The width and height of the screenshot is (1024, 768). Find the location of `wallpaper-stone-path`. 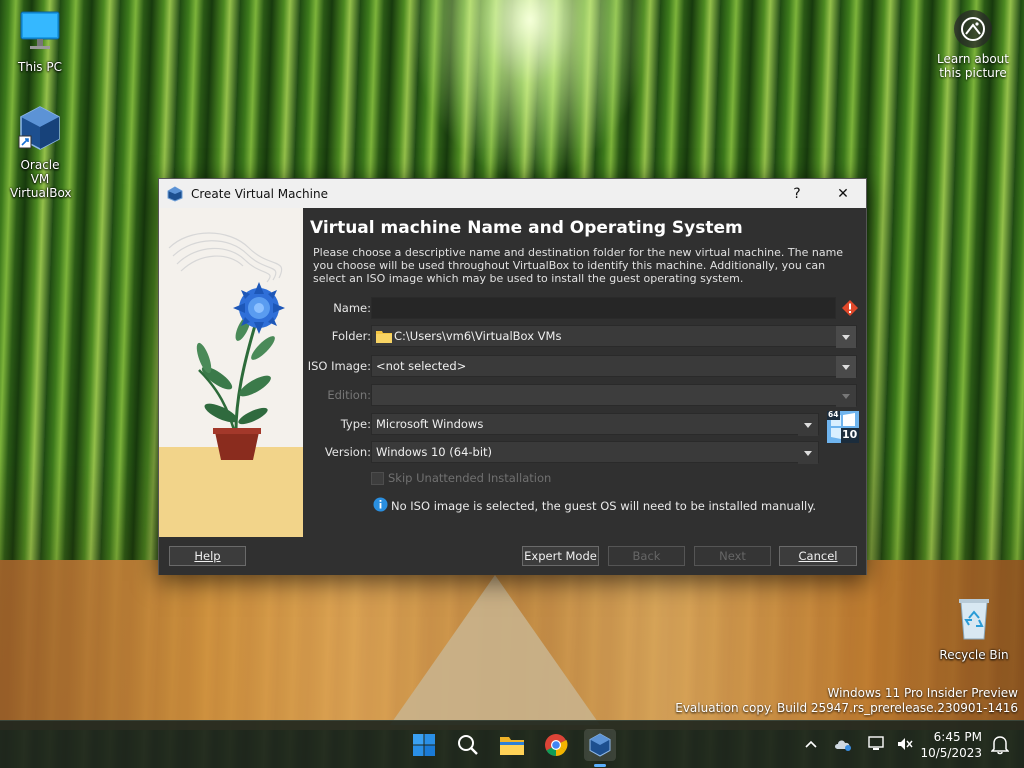

wallpaper-stone-path is located at coordinates (495, 650).